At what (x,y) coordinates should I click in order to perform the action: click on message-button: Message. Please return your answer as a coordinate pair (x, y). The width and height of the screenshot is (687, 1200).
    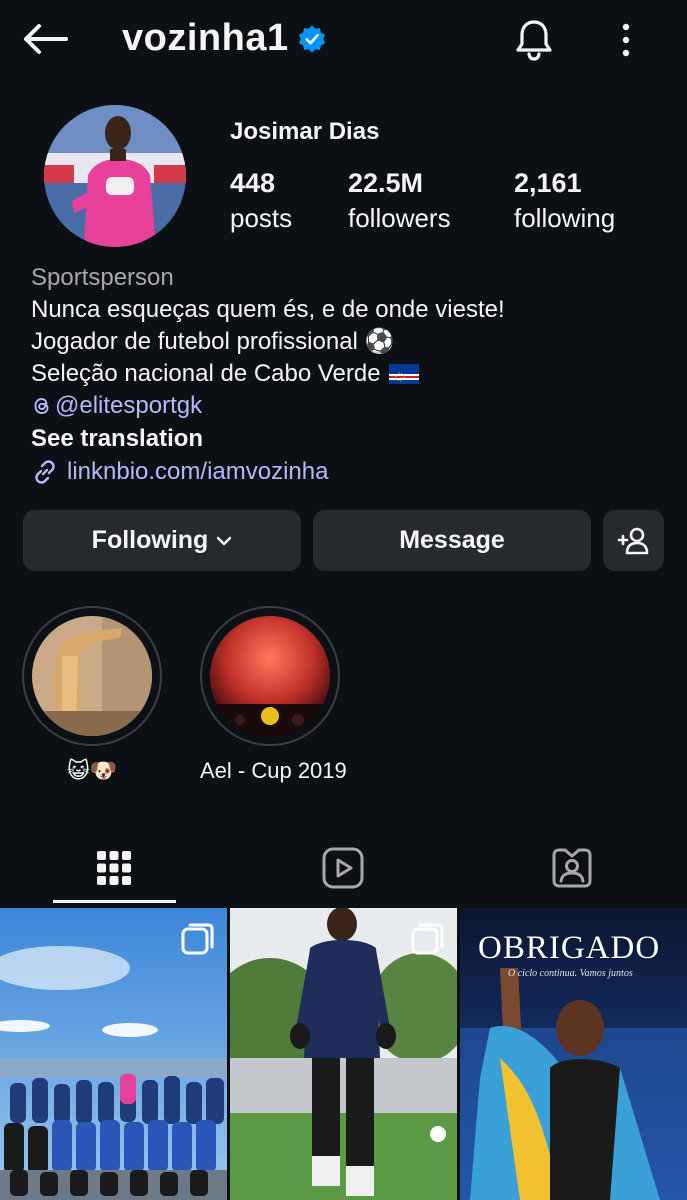
    Looking at the image, I should click on (452, 540).